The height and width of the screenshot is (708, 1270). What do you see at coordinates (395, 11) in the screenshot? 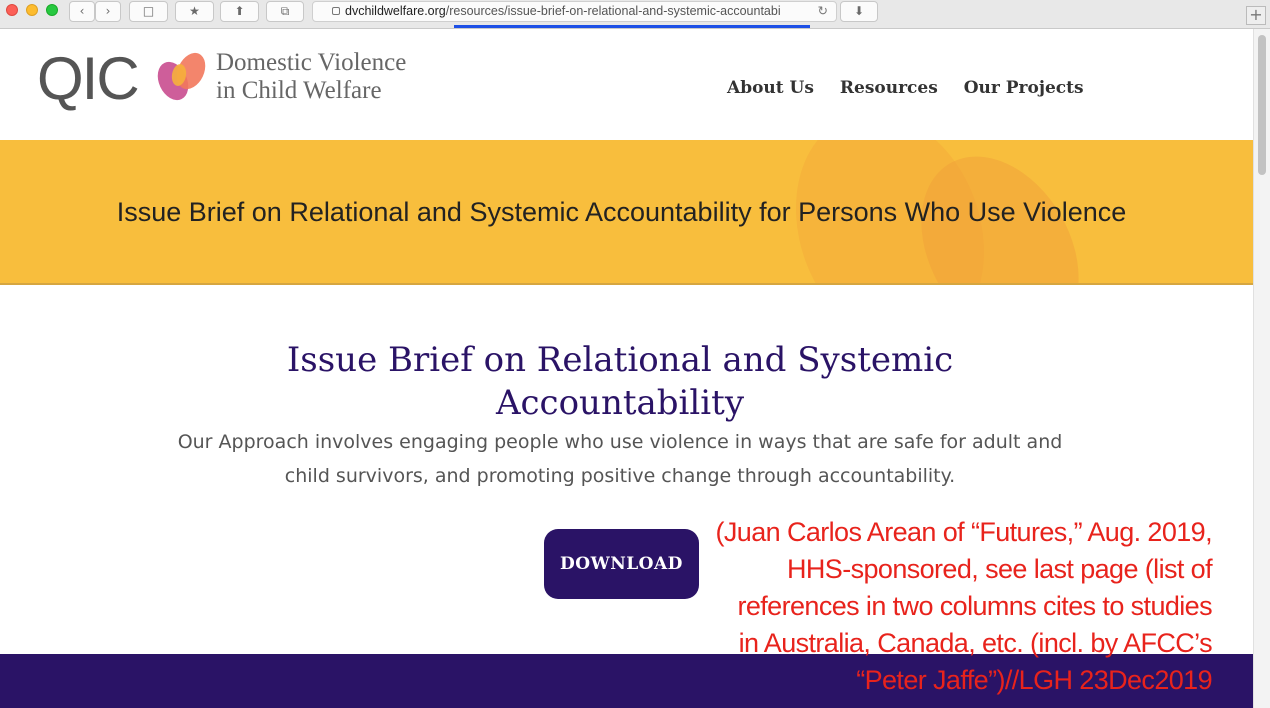
I see `url-domain: dvchildwelfare.org` at bounding box center [395, 11].